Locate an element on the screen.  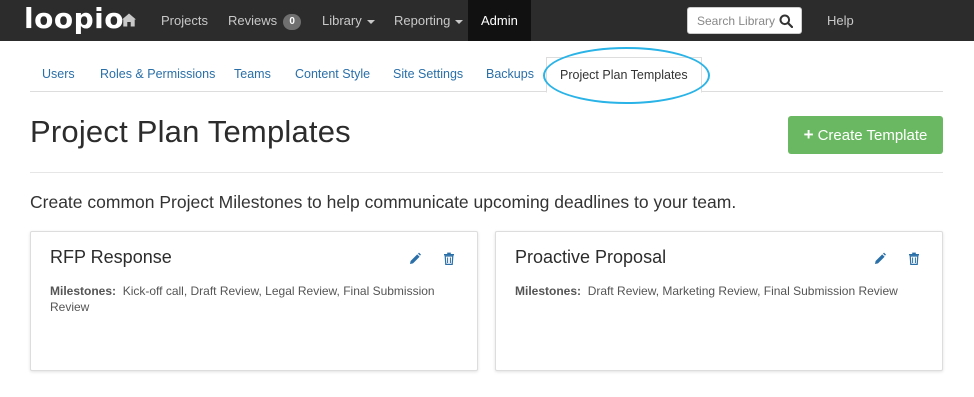
tab-backups: Backups is located at coordinates (510, 74).